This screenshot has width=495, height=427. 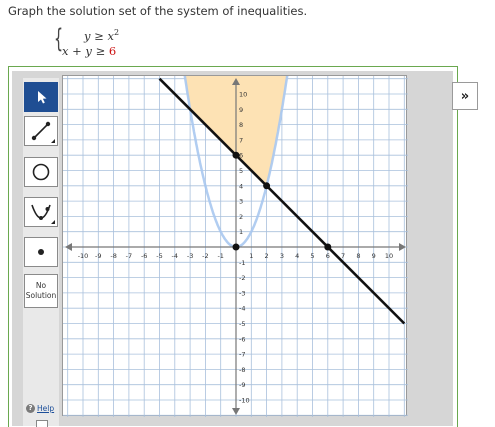 I want to click on no-solution-button: No Solution, so click(x=41, y=291).